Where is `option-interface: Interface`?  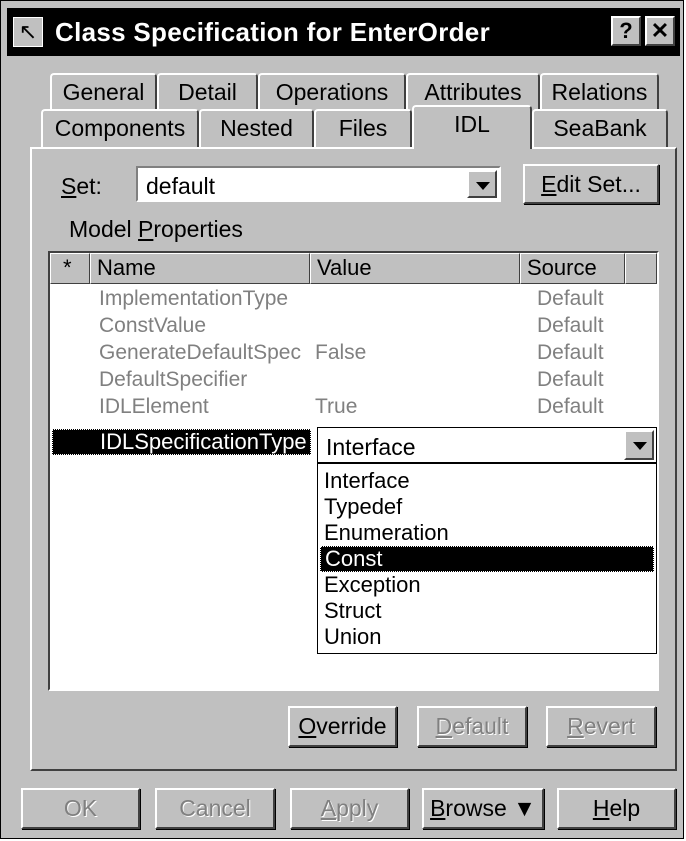 option-interface: Interface is located at coordinates (487, 481).